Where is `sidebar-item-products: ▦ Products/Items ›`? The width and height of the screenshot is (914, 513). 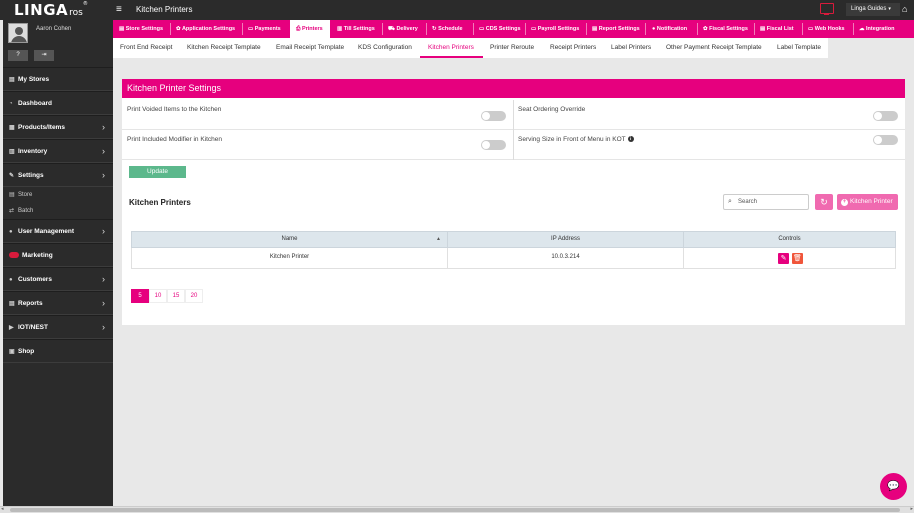
sidebar-item-products: ▦ Products/Items › is located at coordinates (58, 127).